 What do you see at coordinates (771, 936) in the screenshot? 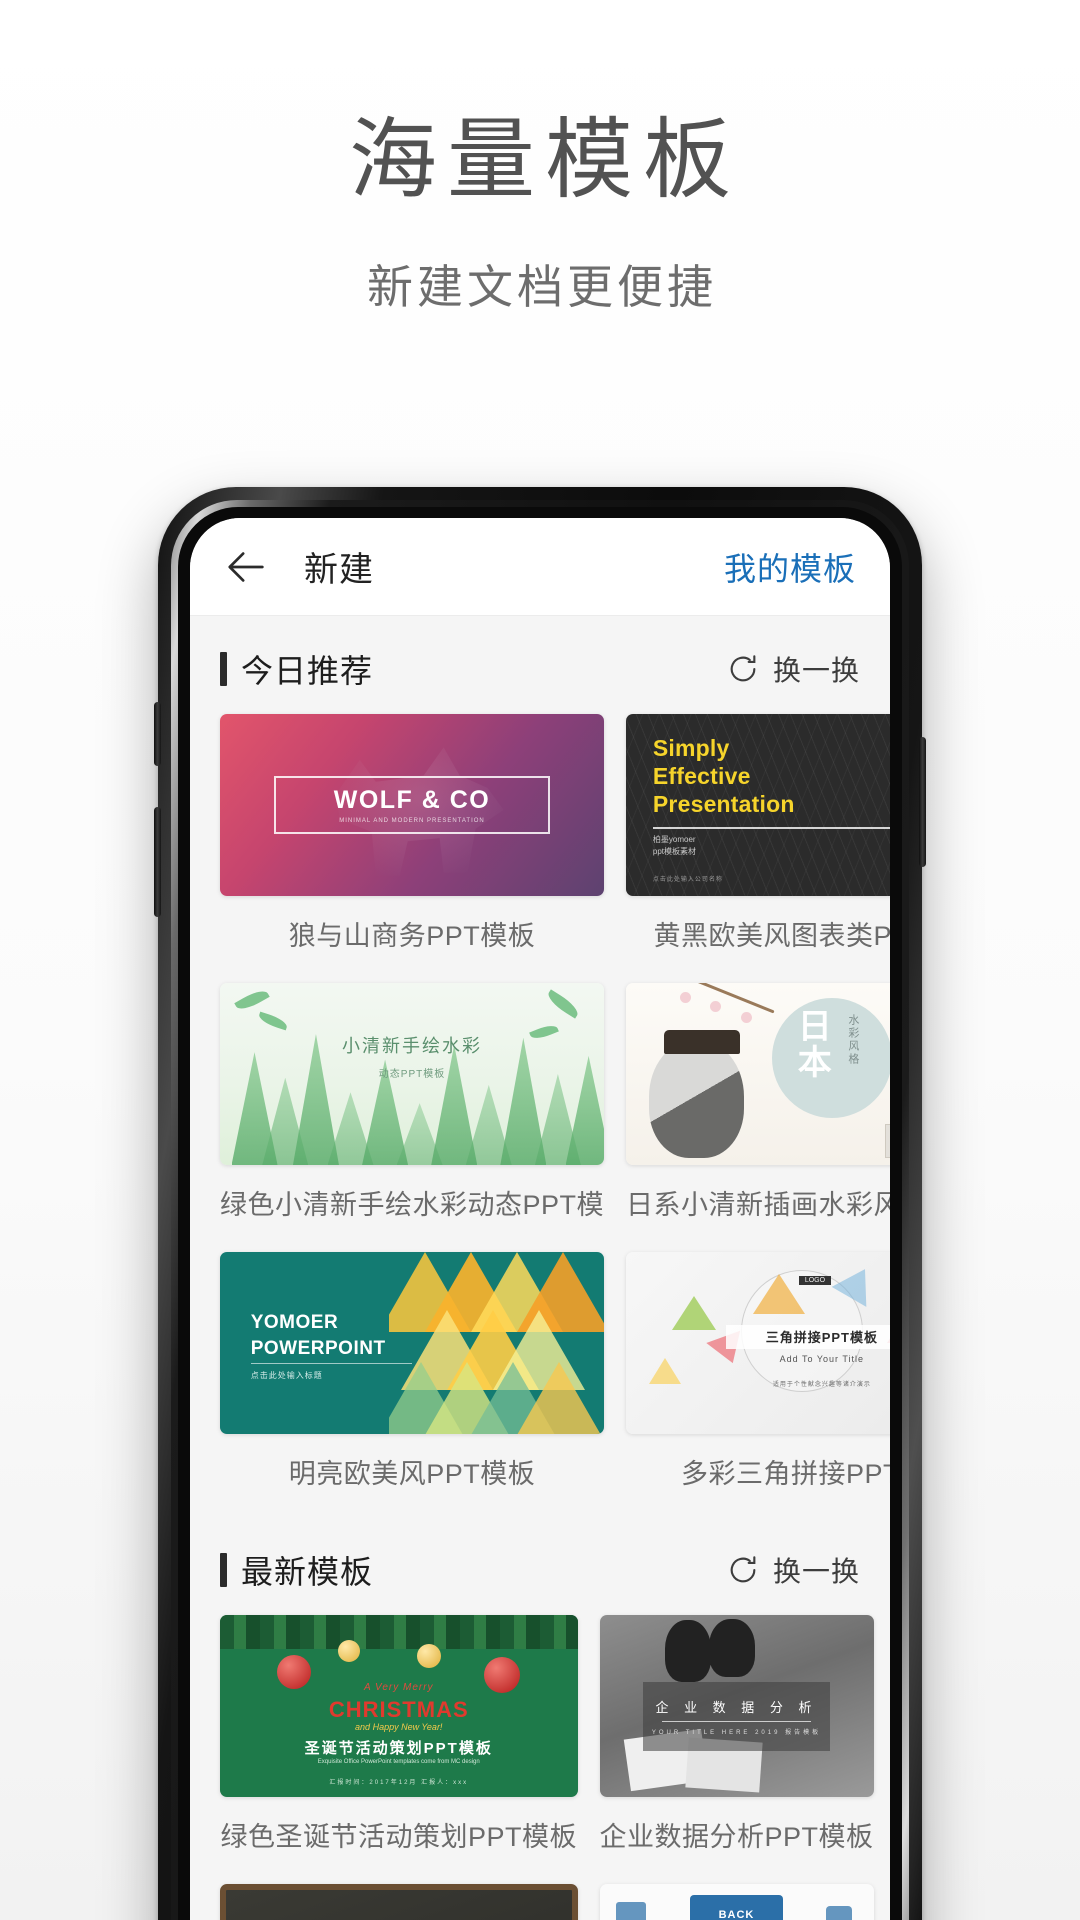
I see `template-caption: 黄黑欧美风图表类PPT模板` at bounding box center [771, 936].